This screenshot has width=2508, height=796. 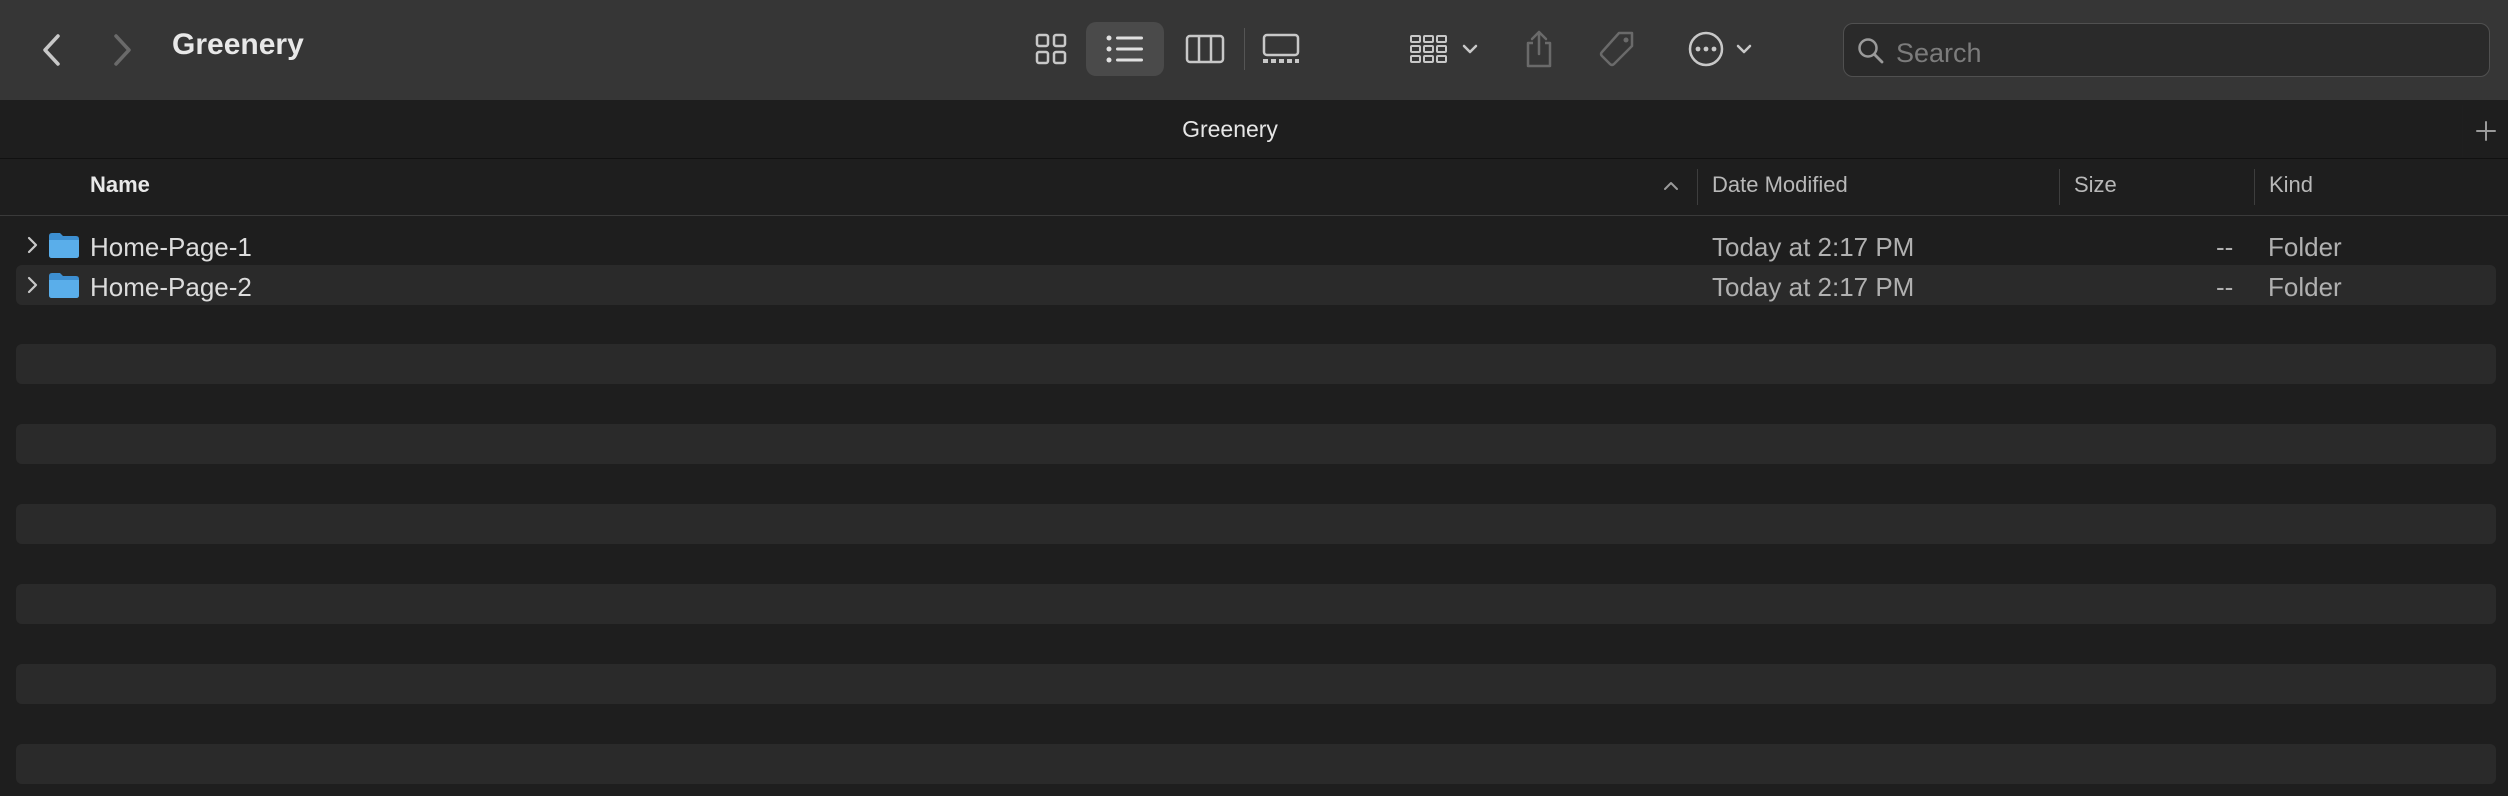 I want to click on new-tab-button, so click(x=2485, y=131).